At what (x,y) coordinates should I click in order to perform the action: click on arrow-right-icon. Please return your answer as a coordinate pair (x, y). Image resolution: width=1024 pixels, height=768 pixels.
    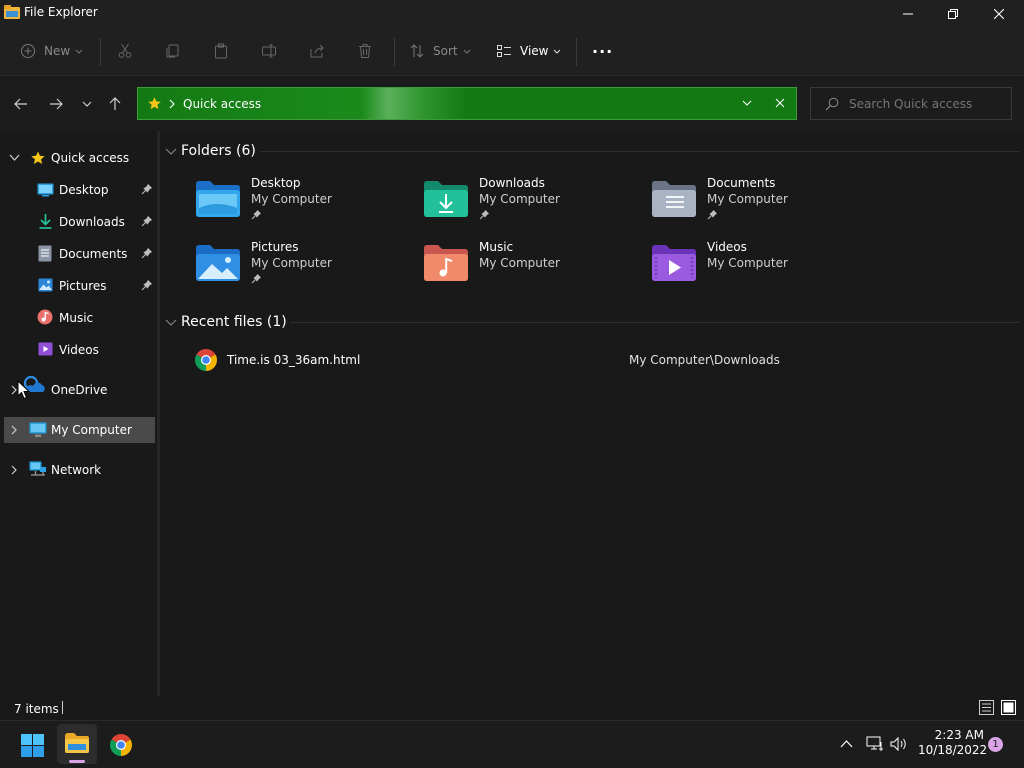
    Looking at the image, I should click on (56, 104).